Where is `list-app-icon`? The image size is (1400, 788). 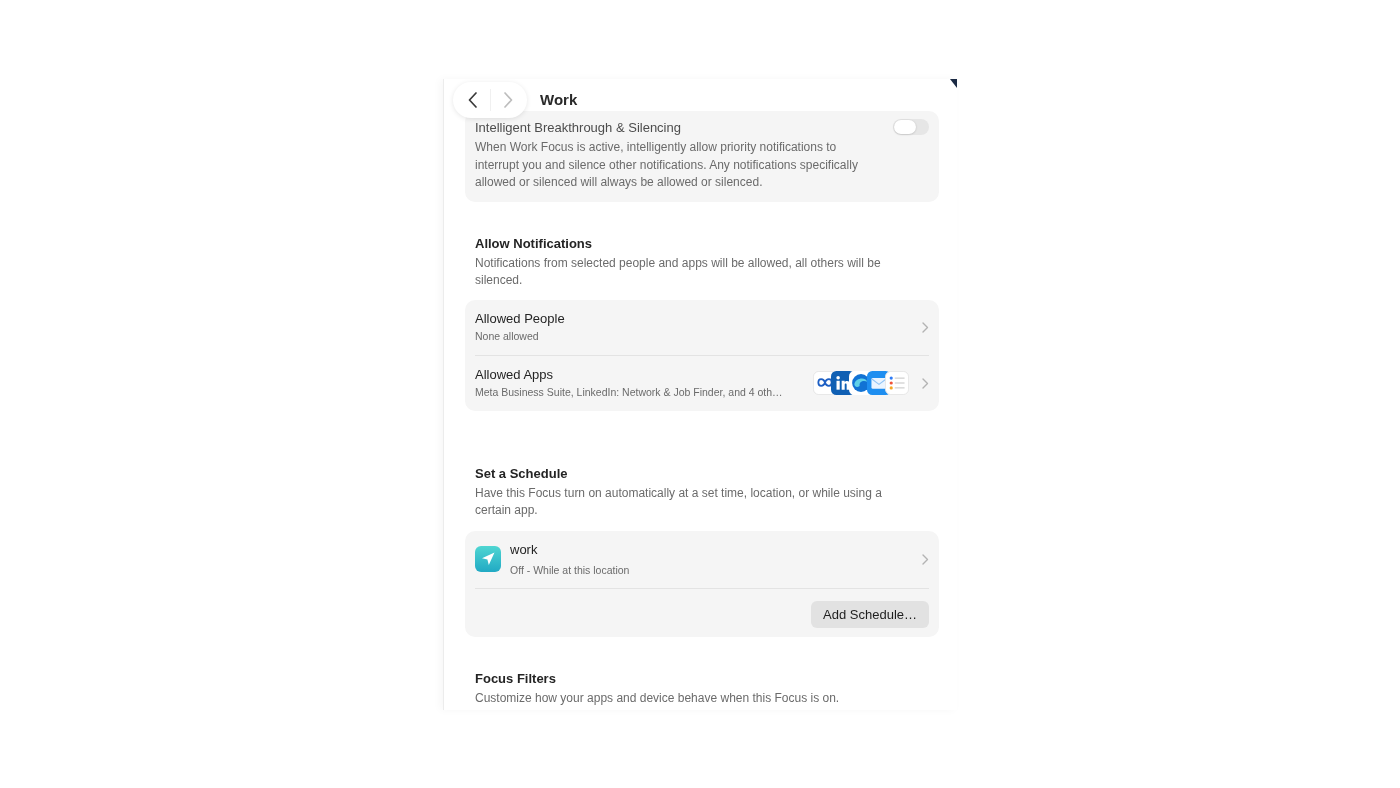 list-app-icon is located at coordinates (897, 383).